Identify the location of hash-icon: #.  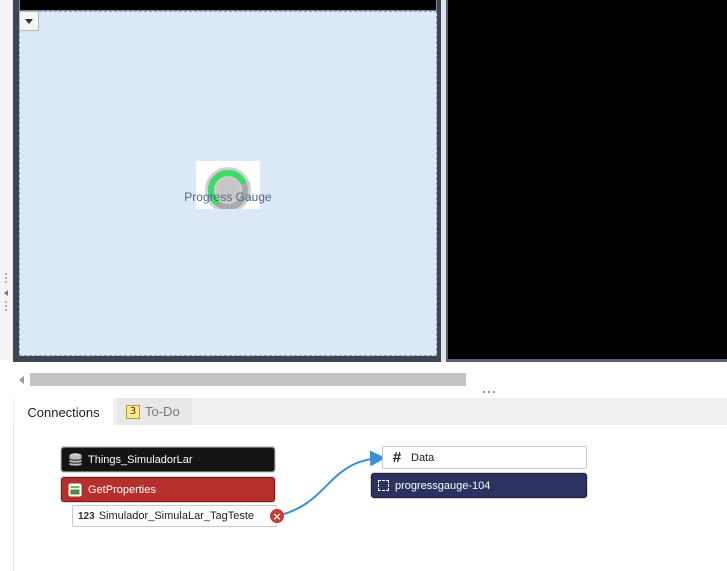
(397, 457).